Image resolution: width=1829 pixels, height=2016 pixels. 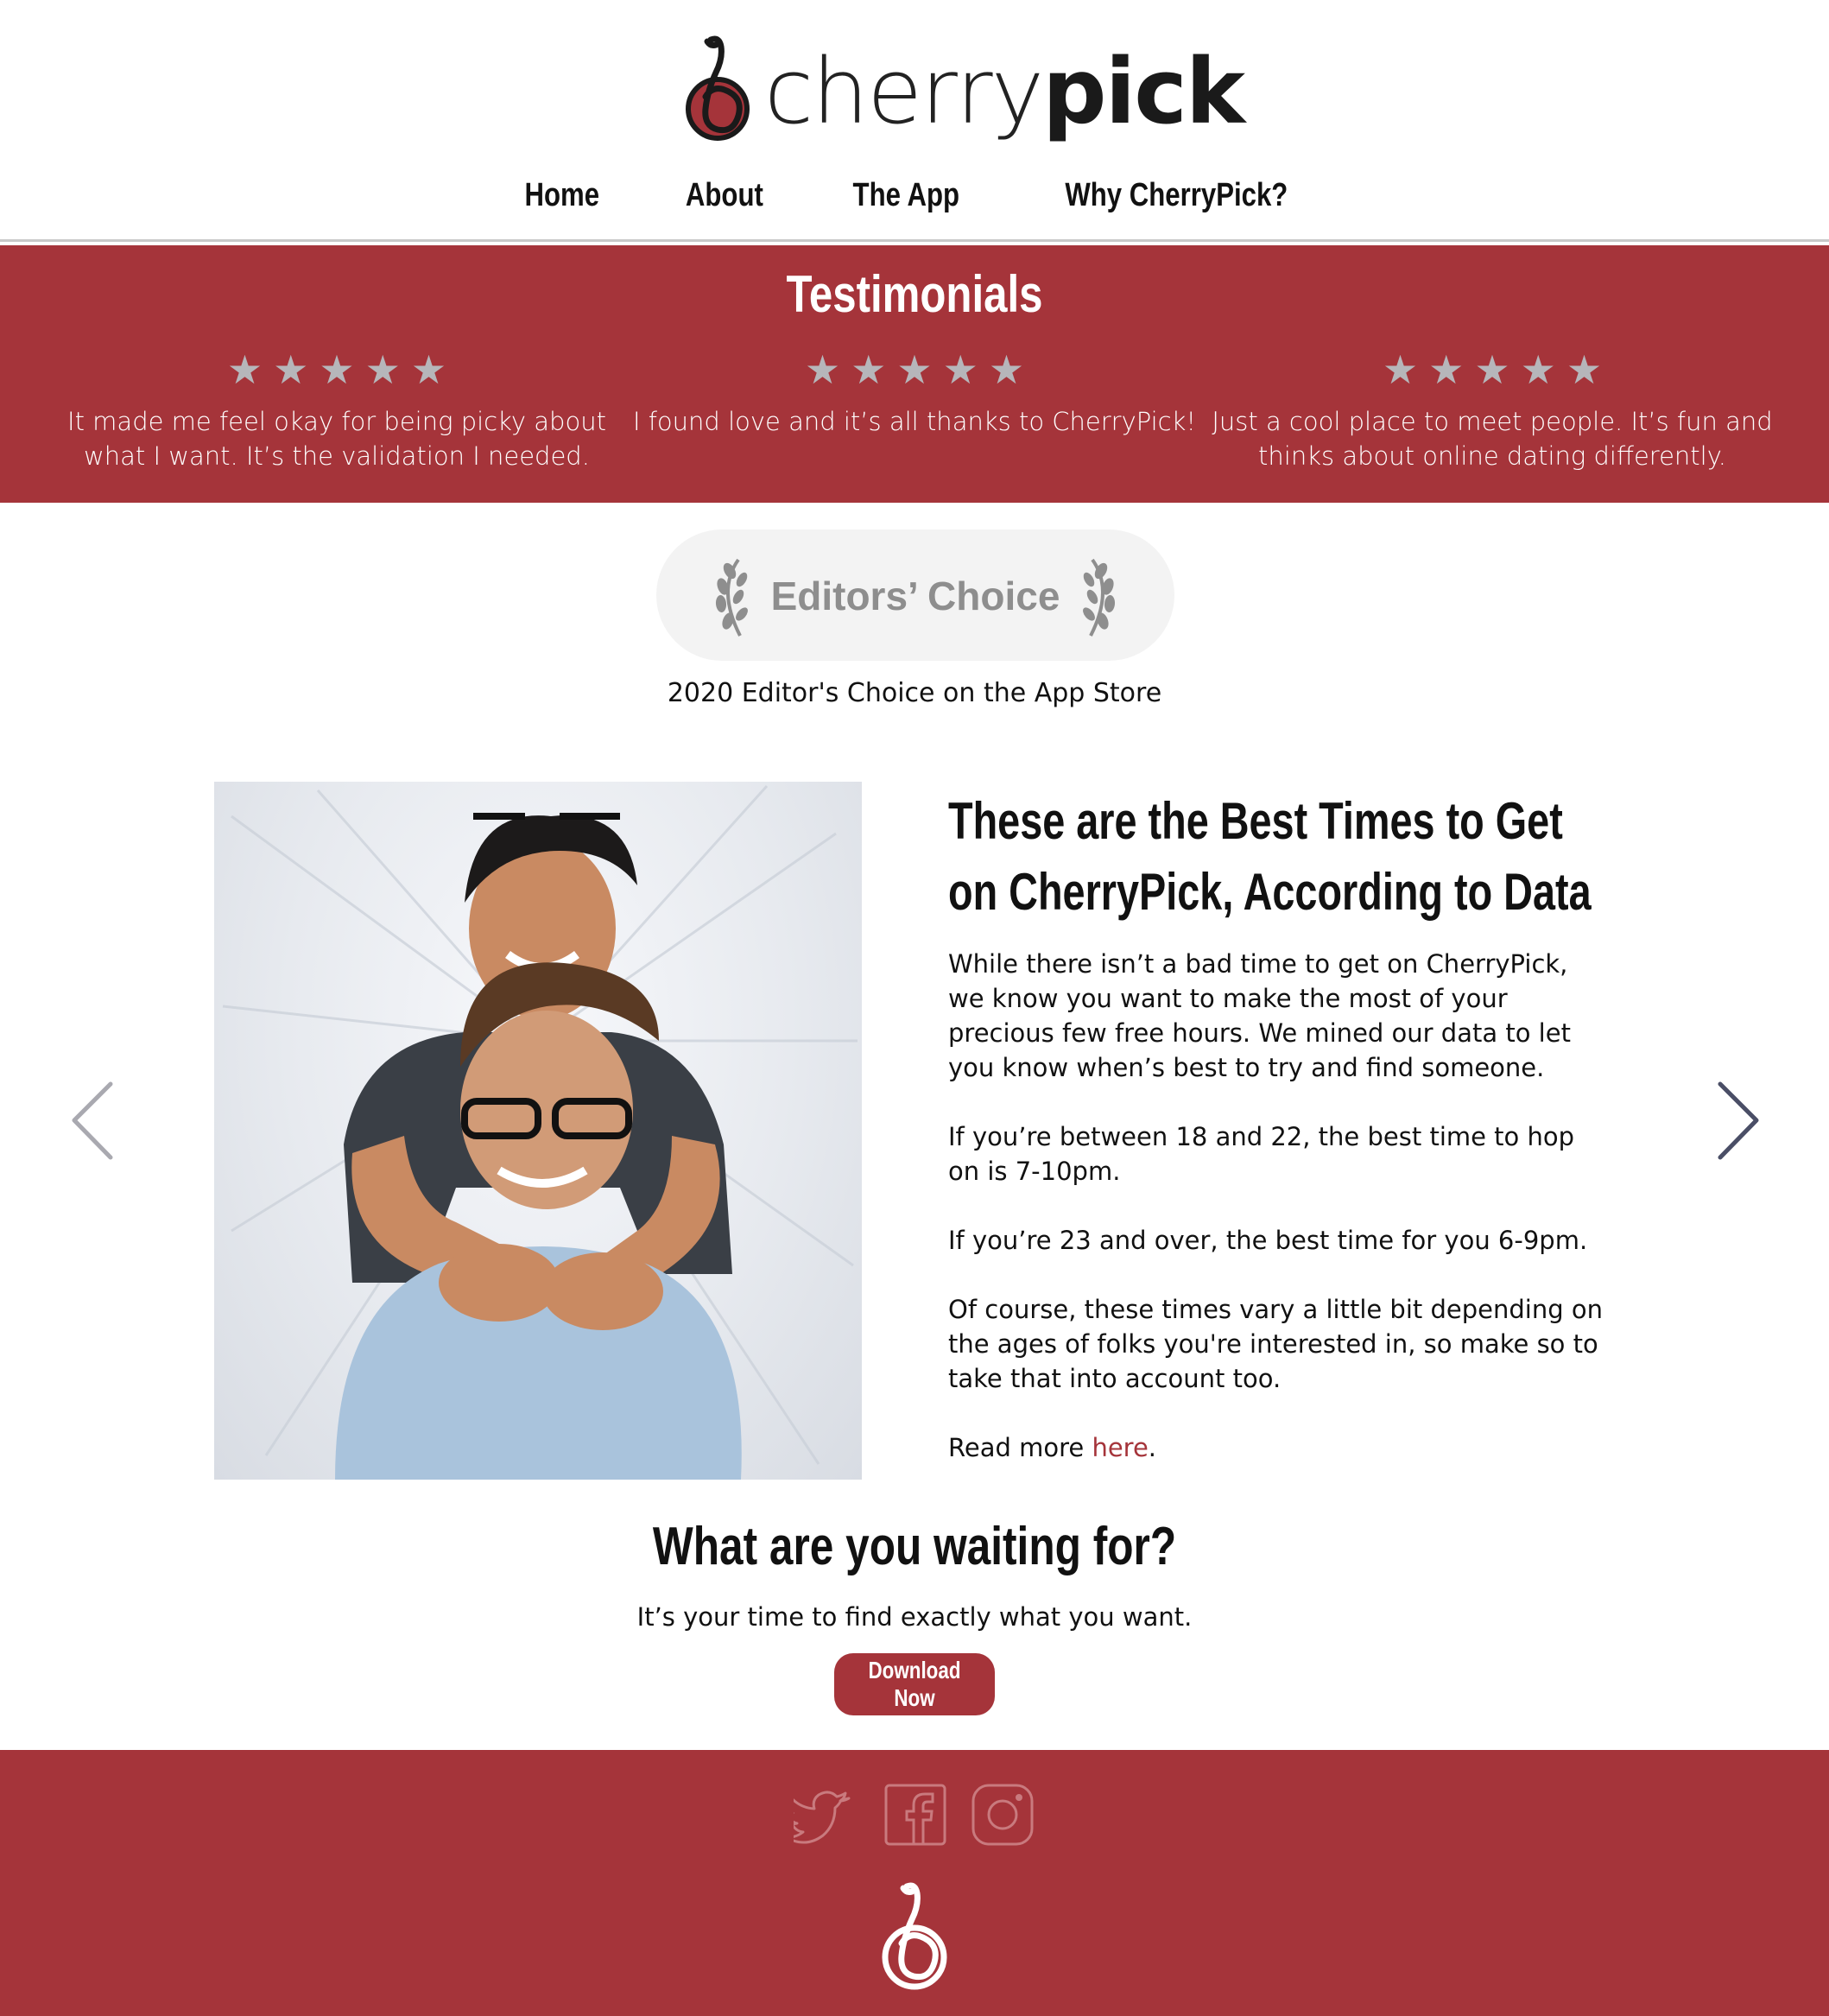 I want to click on read-more-prefix: Read more, so click(x=1020, y=1448).